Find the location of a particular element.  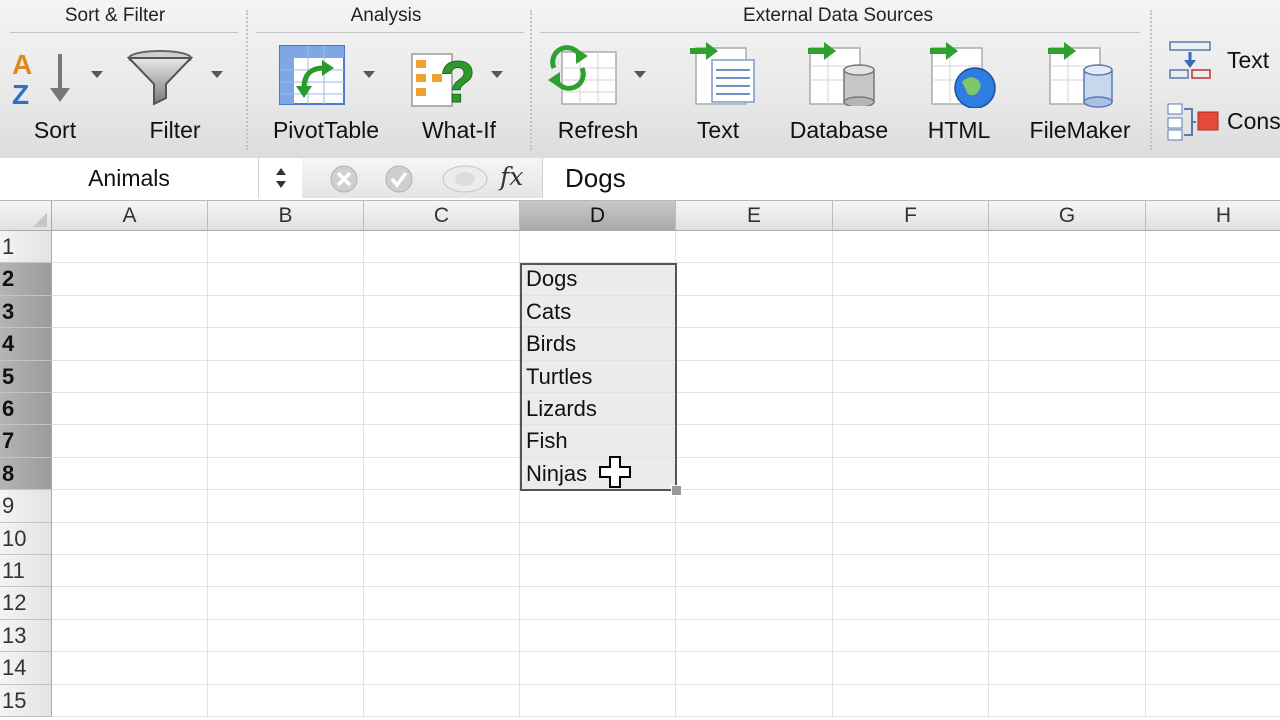

cell-a12 is located at coordinates (130, 603).